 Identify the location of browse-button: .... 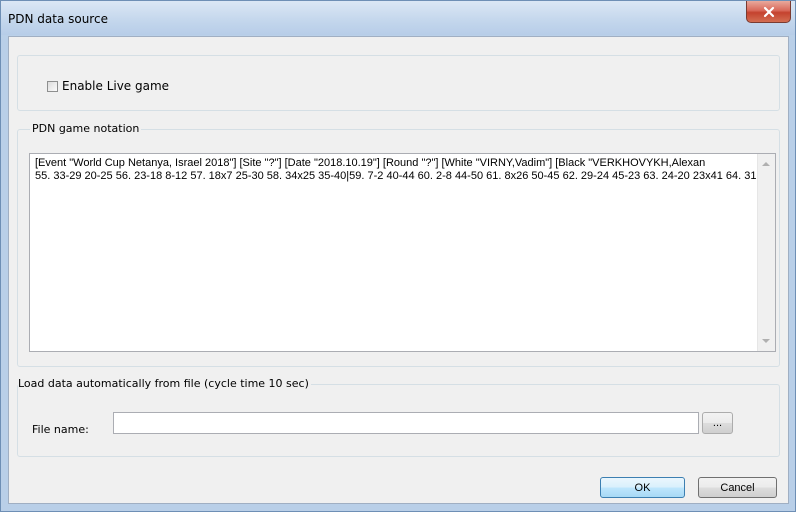
(717, 423).